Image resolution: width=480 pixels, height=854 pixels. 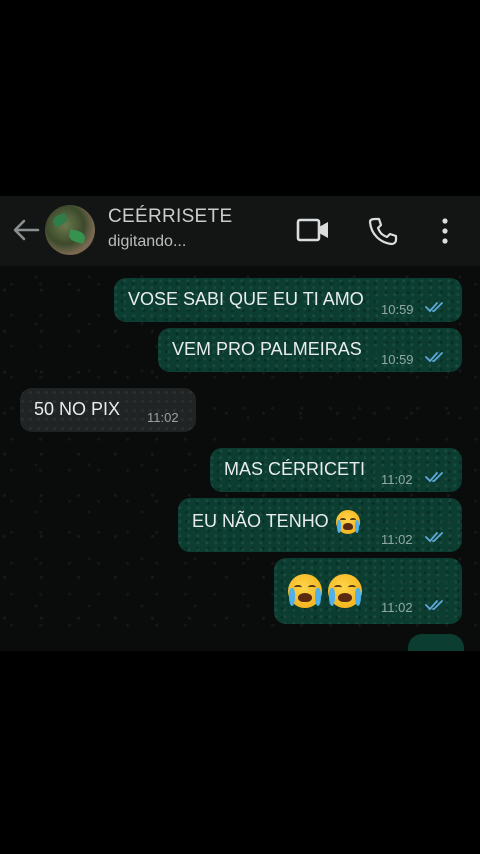 What do you see at coordinates (368, 591) in the screenshot?
I see `message-bubble-outgoing: 11:02` at bounding box center [368, 591].